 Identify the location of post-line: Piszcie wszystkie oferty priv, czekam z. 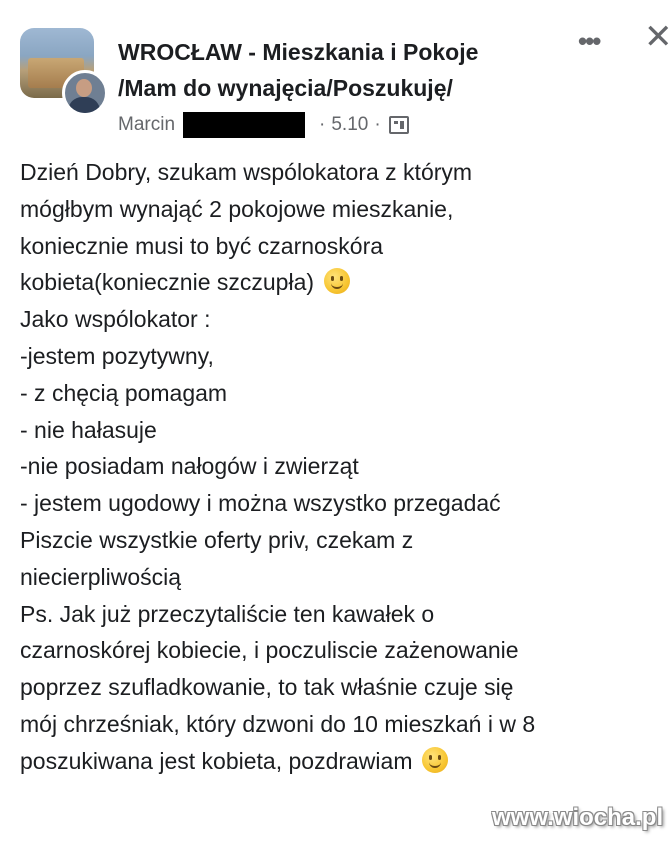
(217, 539).